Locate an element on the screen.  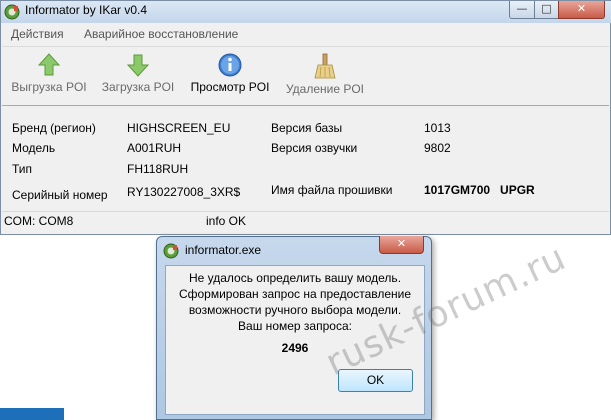
info-blue-icon is located at coordinates (230, 65).